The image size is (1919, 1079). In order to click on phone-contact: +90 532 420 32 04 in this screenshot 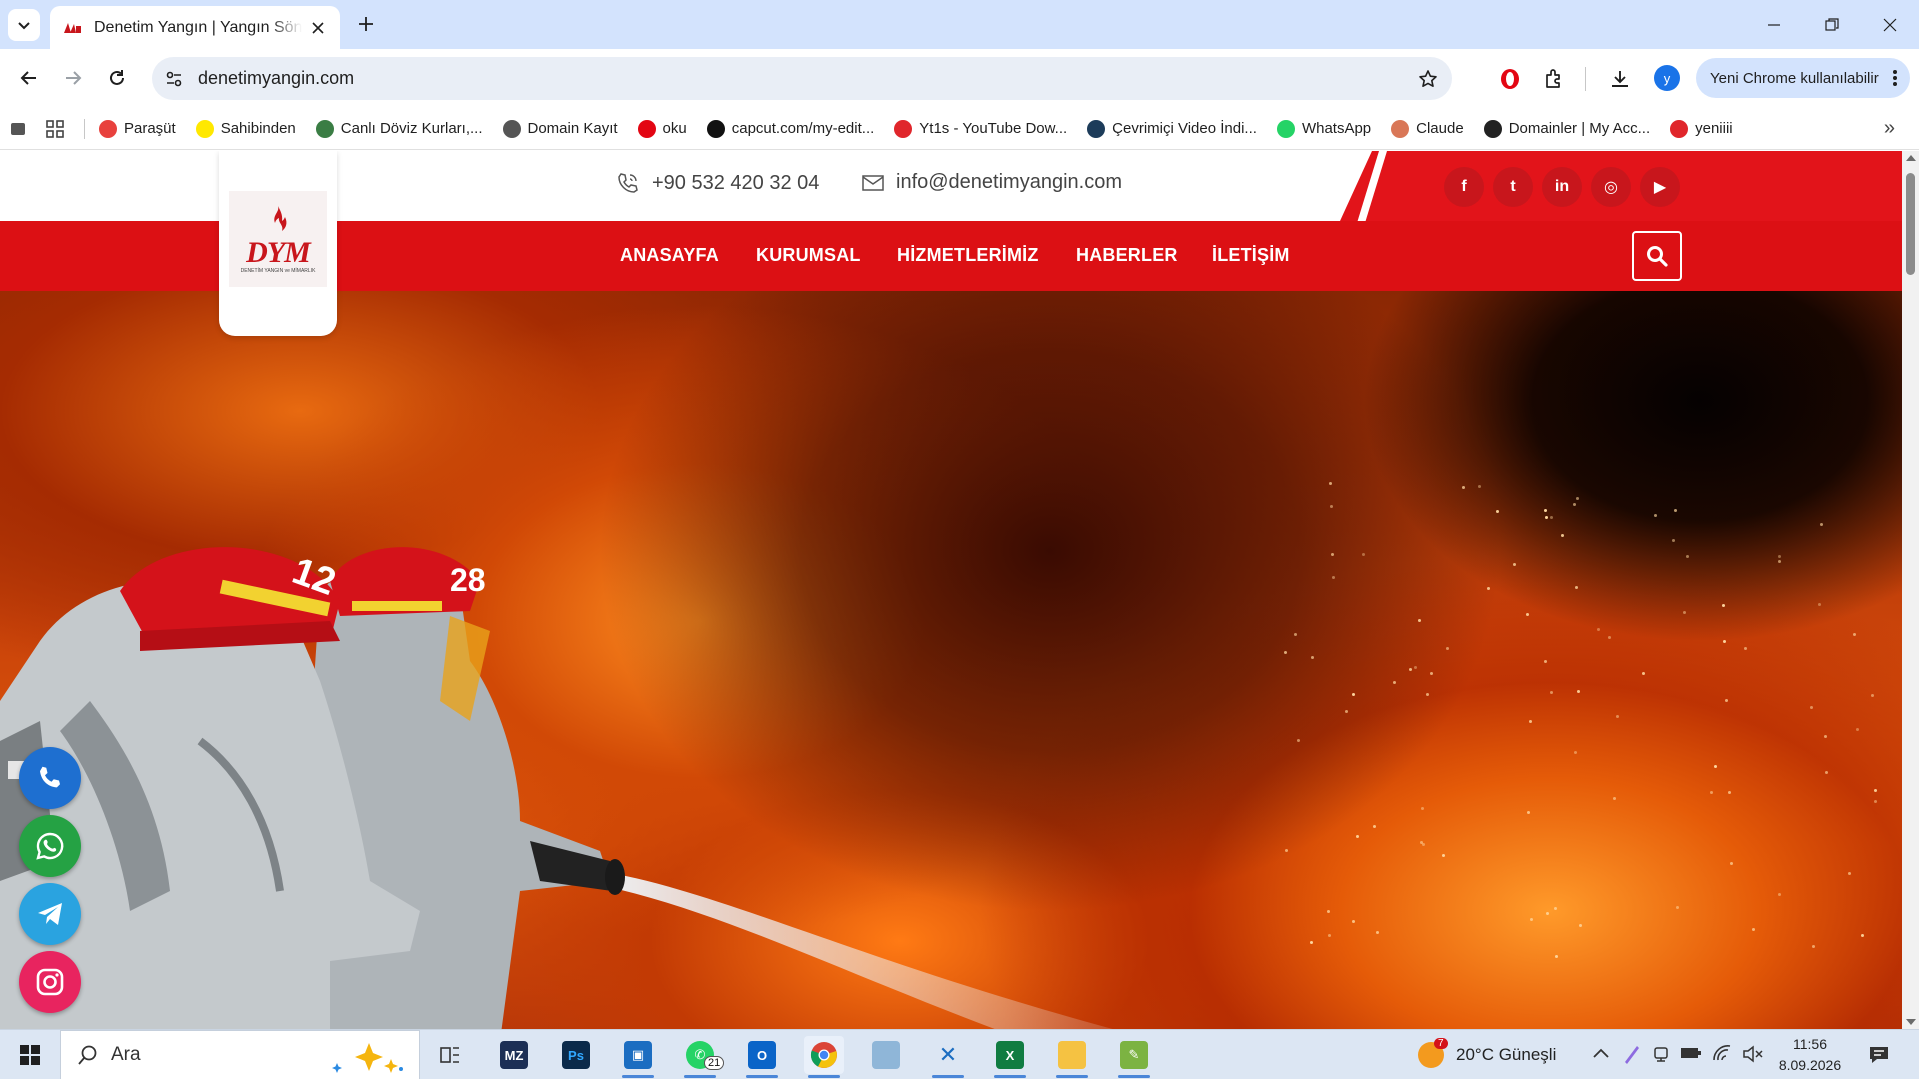, I will do `click(717, 183)`.